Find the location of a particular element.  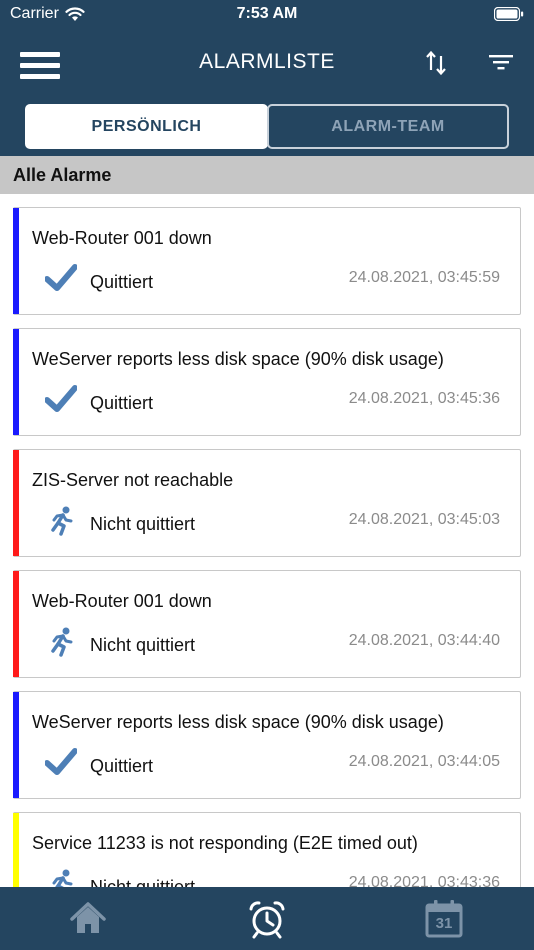

page-title: ALARMLISTE is located at coordinates (267, 61).